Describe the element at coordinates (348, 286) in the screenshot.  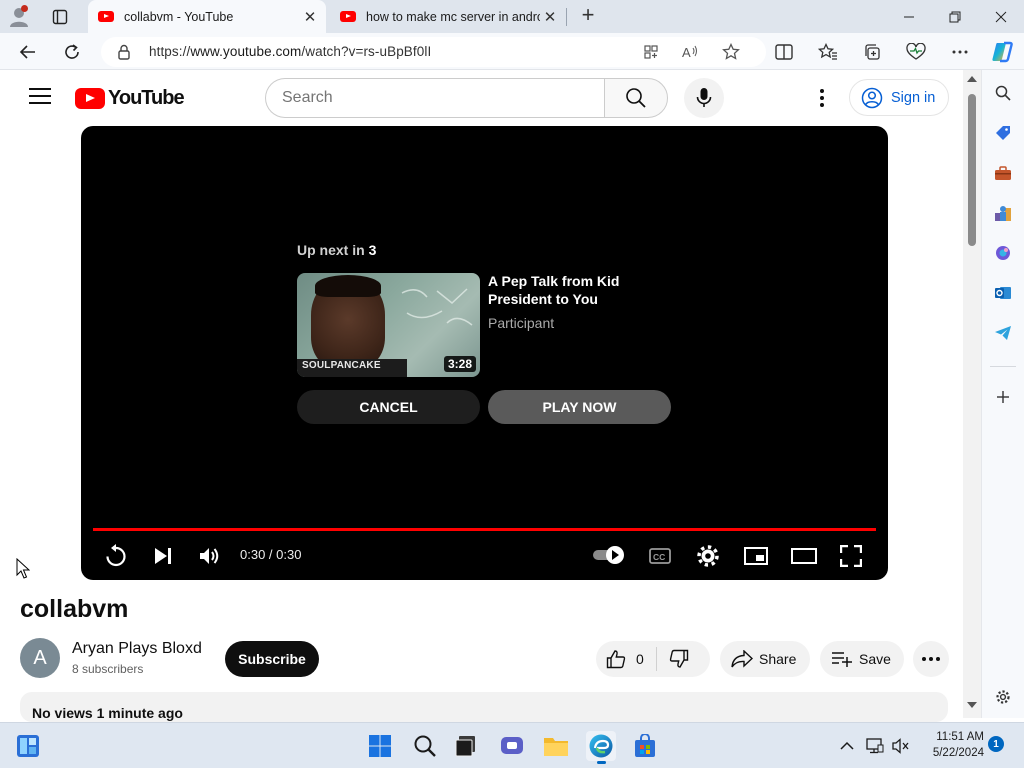
I see `thumbnail-hair` at that location.